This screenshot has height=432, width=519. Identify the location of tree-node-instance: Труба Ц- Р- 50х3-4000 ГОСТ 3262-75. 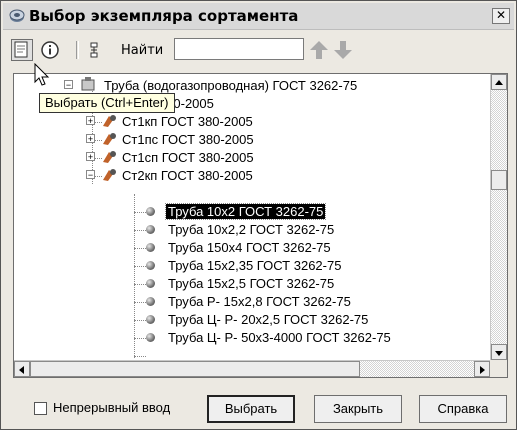
(306, 338).